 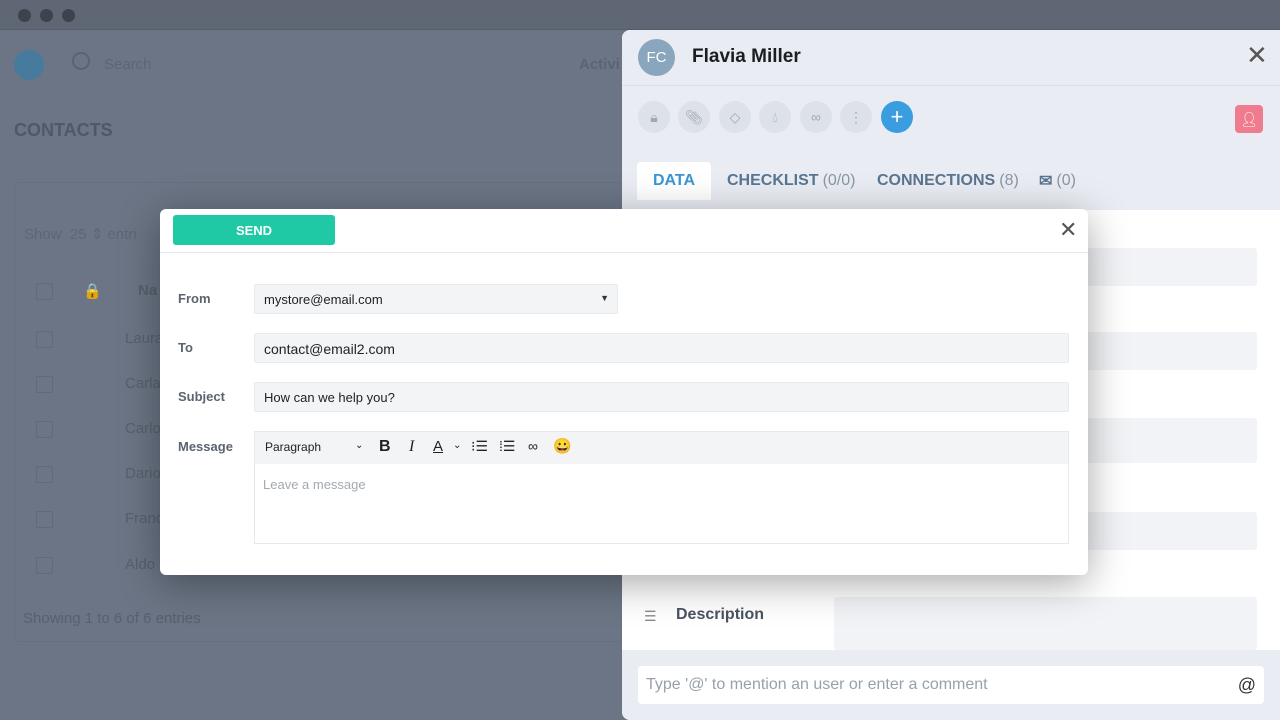 What do you see at coordinates (140, 564) in the screenshot?
I see `contact-name: Aldo` at bounding box center [140, 564].